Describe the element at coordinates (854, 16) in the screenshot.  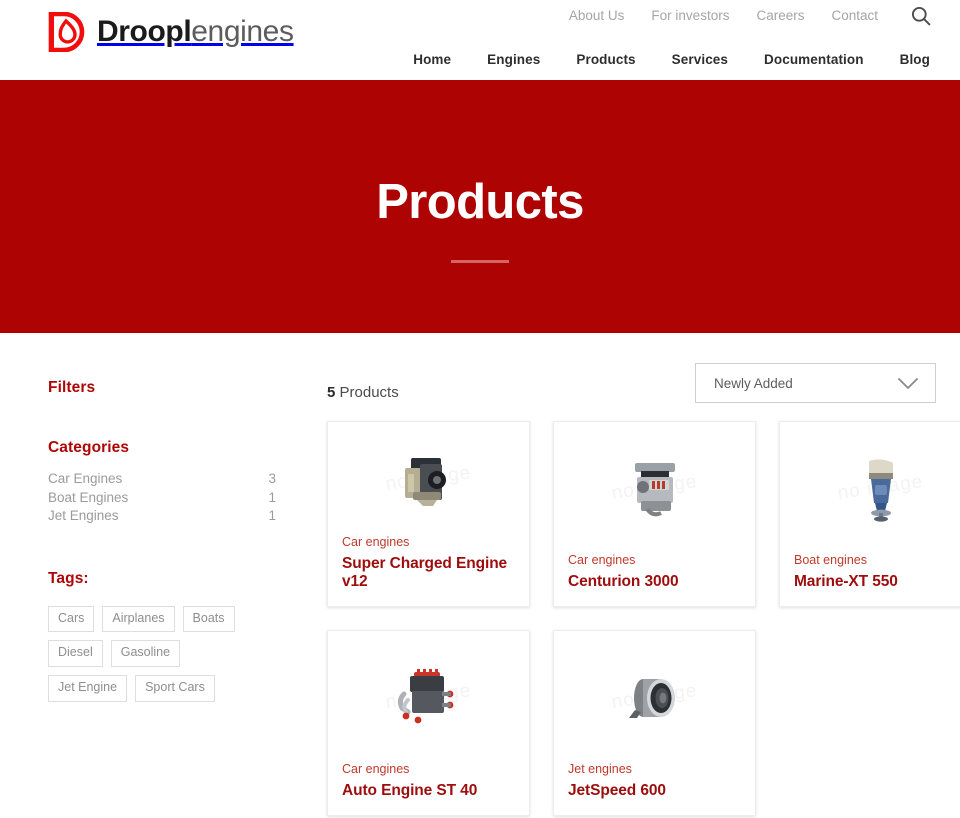
I see `utility-nav-item-contact: Contact` at that location.